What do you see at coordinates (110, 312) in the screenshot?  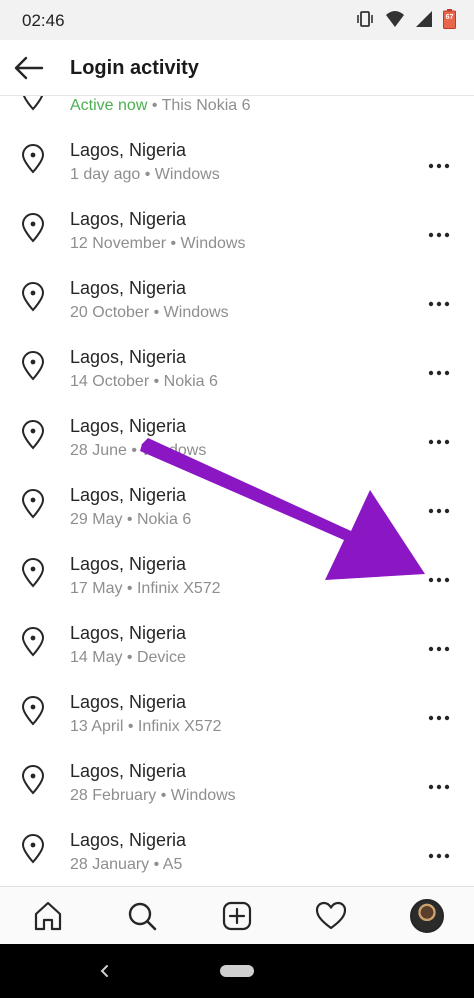 I see `login-date: 20 October` at bounding box center [110, 312].